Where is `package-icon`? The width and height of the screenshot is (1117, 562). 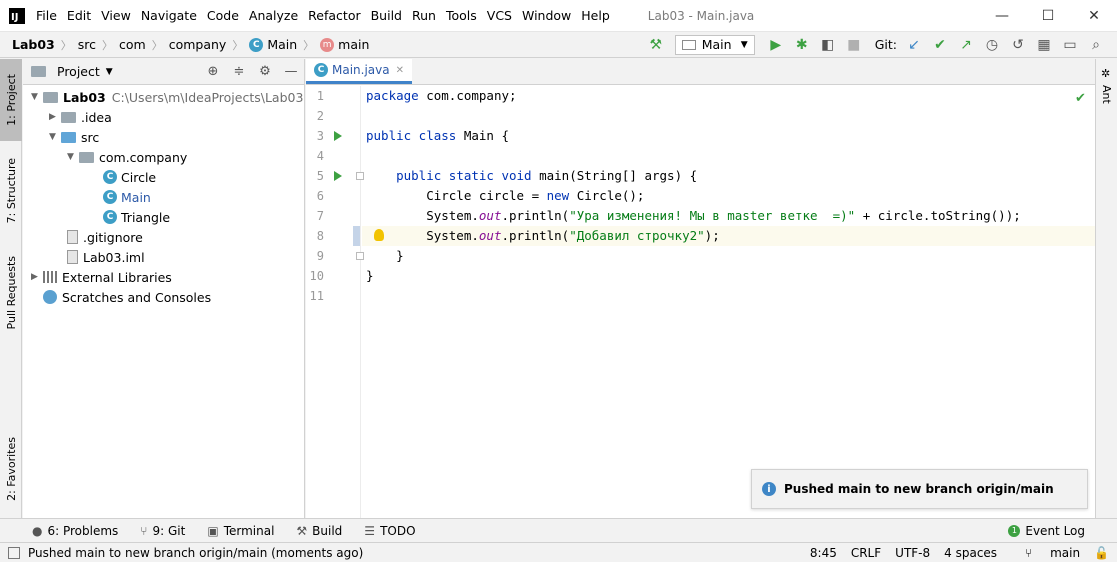
package-icon is located at coordinates (86, 157).